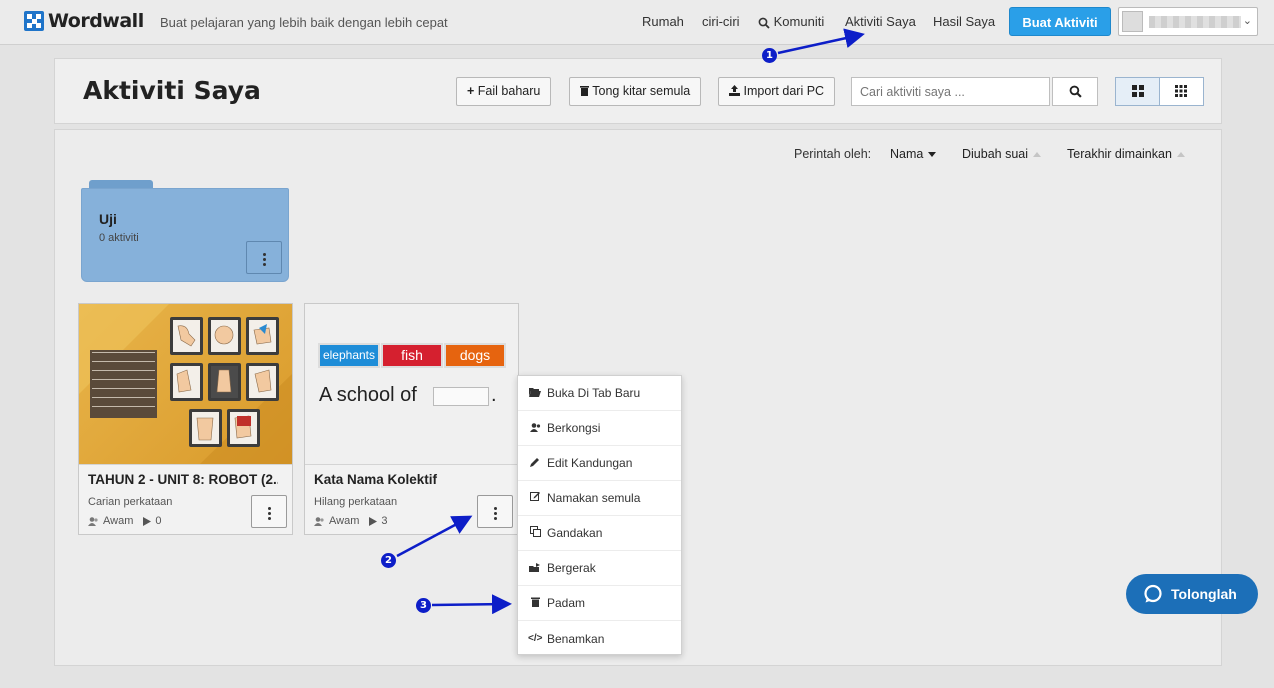 The width and height of the screenshot is (1274, 688). What do you see at coordinates (791, 21) in the screenshot?
I see `nav-community: Komuniti` at bounding box center [791, 21].